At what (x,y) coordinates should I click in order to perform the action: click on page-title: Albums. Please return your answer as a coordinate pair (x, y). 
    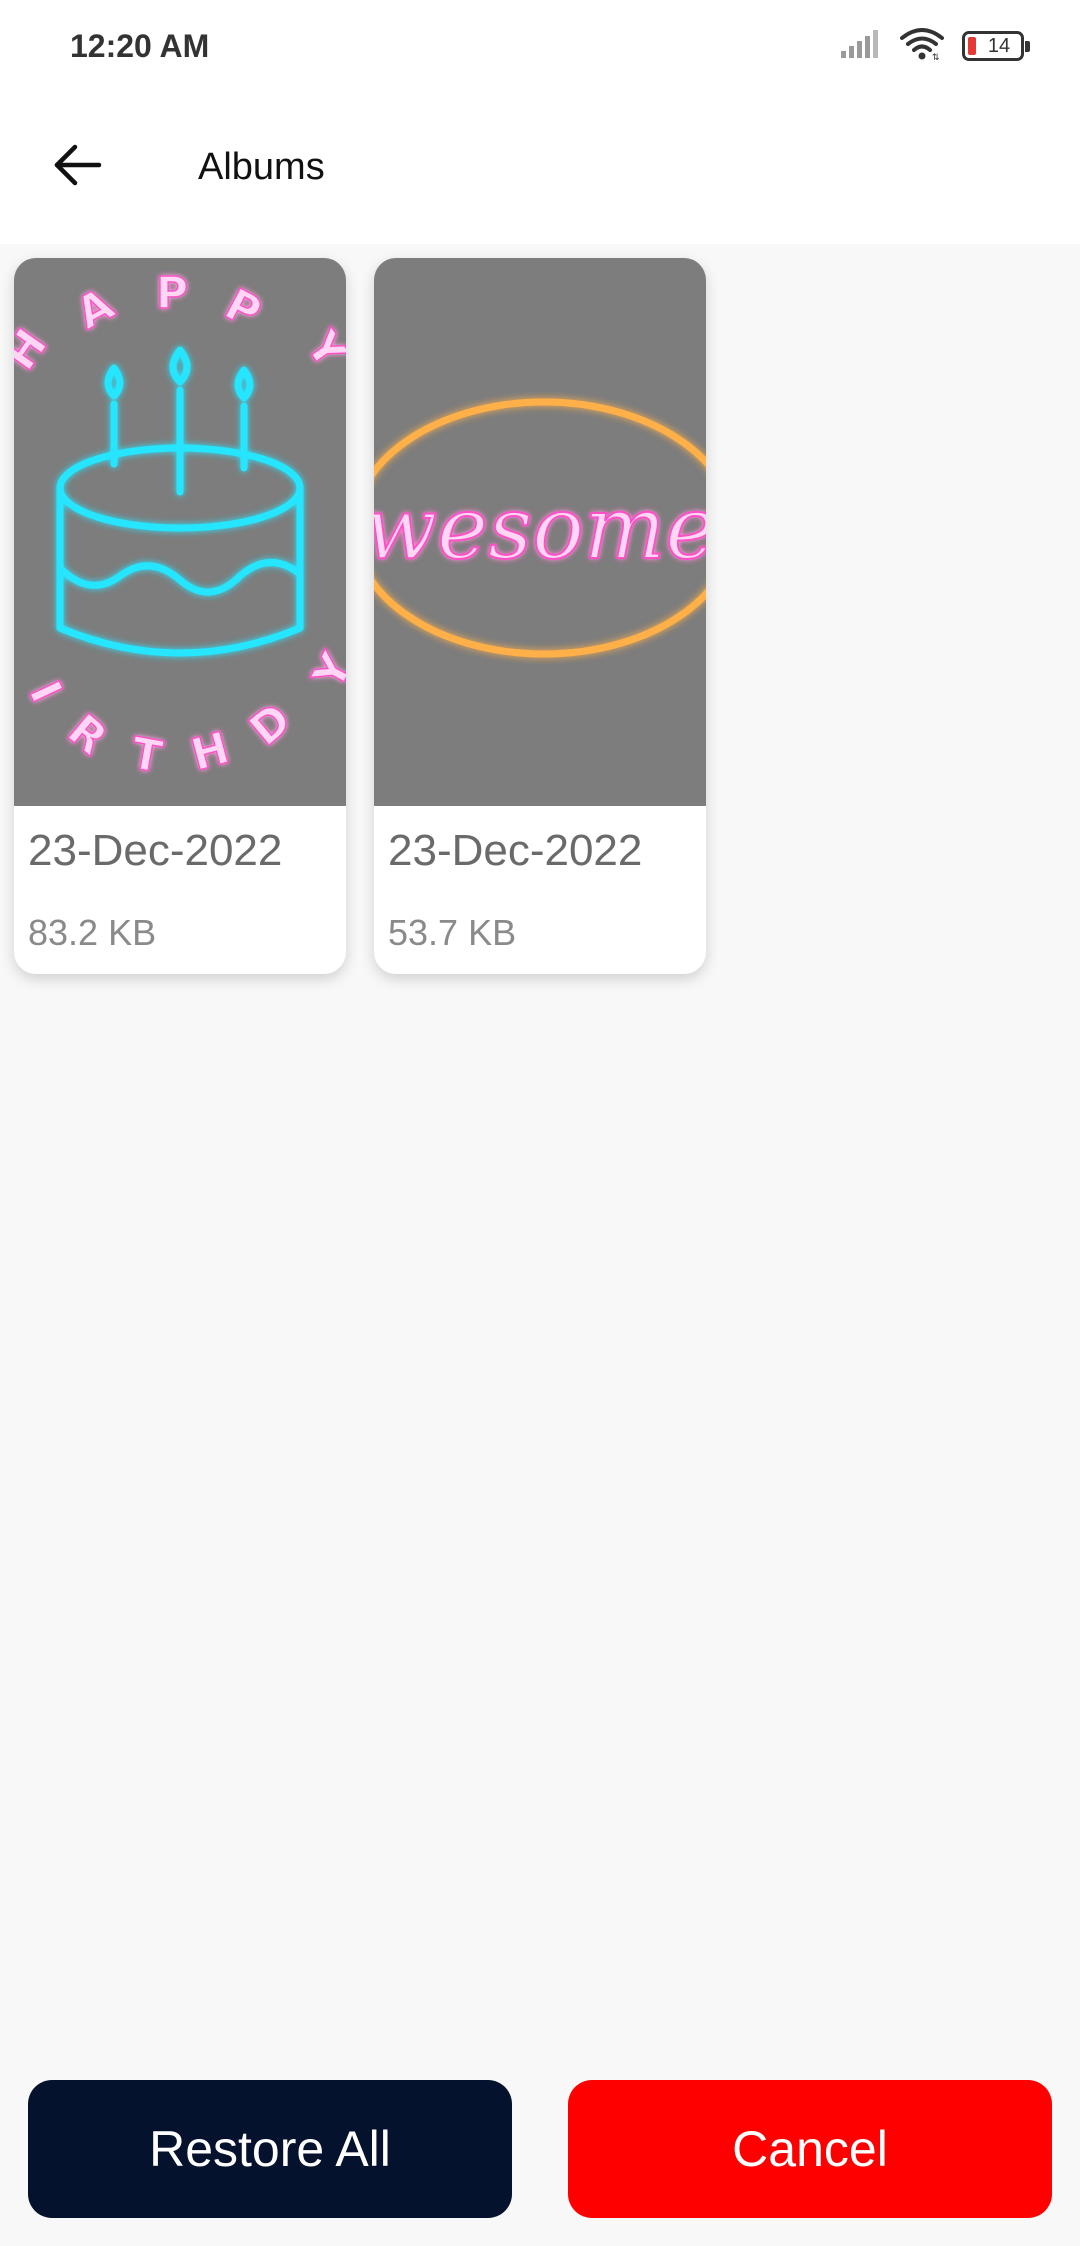
    Looking at the image, I should click on (261, 167).